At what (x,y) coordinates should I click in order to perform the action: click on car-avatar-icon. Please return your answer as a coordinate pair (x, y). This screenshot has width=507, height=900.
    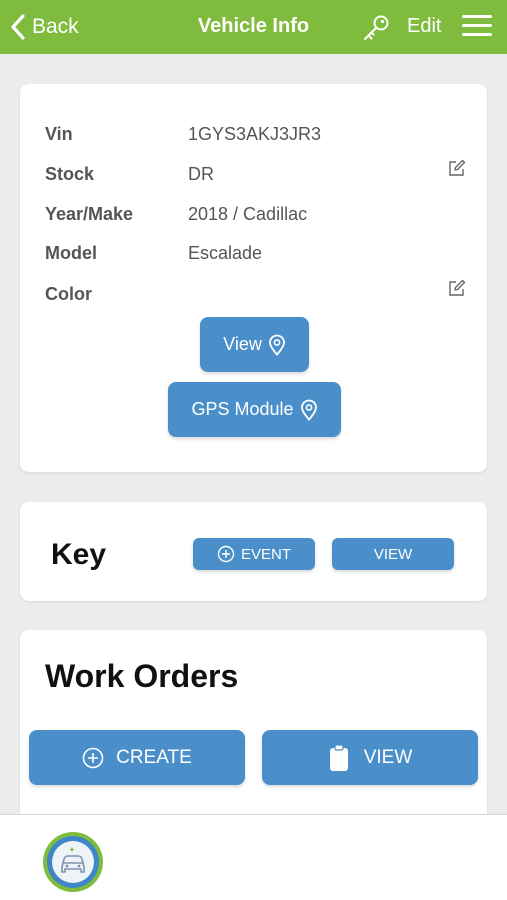
    Looking at the image, I should click on (73, 862).